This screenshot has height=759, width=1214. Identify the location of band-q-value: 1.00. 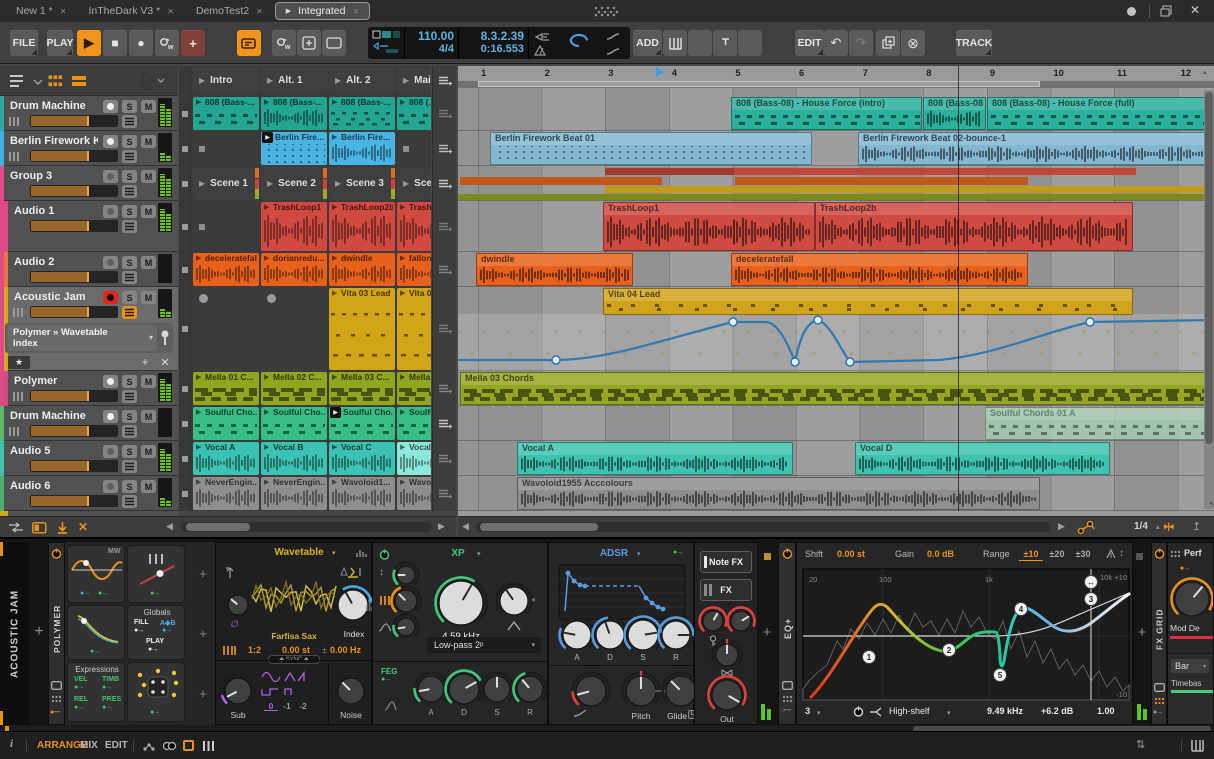
(1112, 712).